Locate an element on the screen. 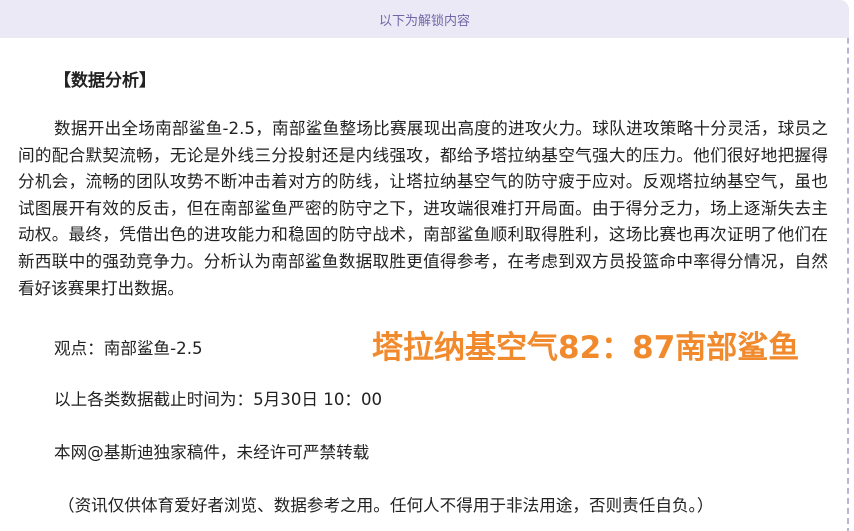  disclaimer-line: （资讯仅供体育爱好者浏览、数据参考之用。任何人不得用于非法用途，否则责任自负。） is located at coordinates (386, 505).